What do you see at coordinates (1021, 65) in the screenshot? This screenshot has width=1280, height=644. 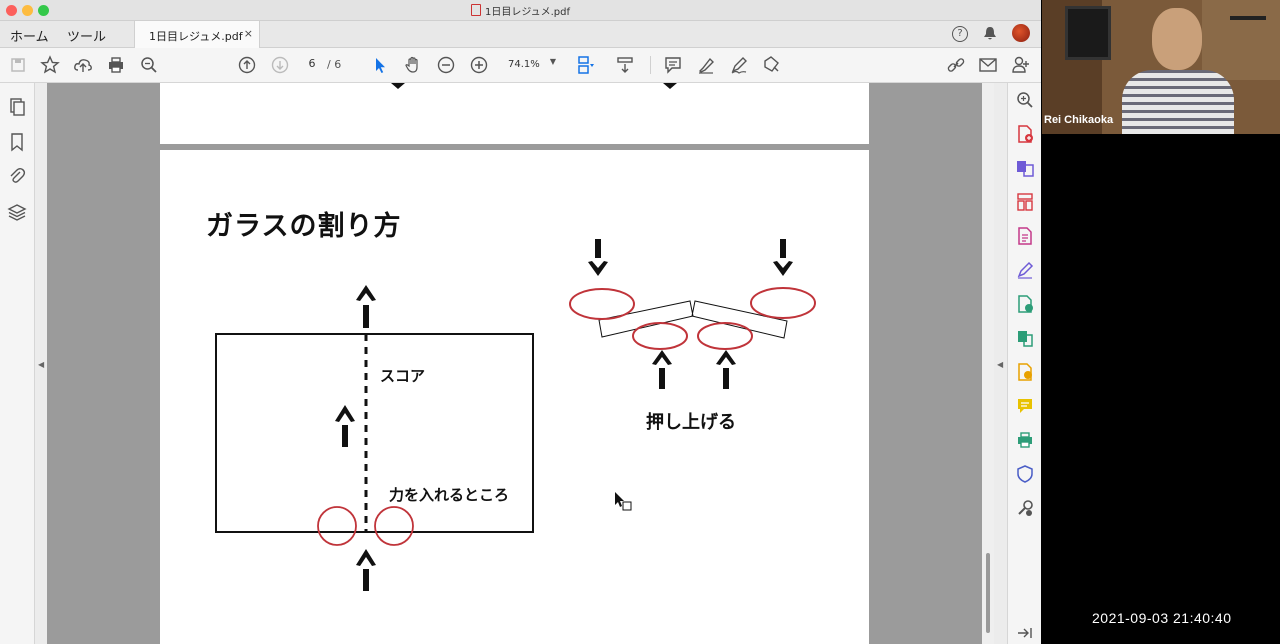 I see `add-user-icon` at bounding box center [1021, 65].